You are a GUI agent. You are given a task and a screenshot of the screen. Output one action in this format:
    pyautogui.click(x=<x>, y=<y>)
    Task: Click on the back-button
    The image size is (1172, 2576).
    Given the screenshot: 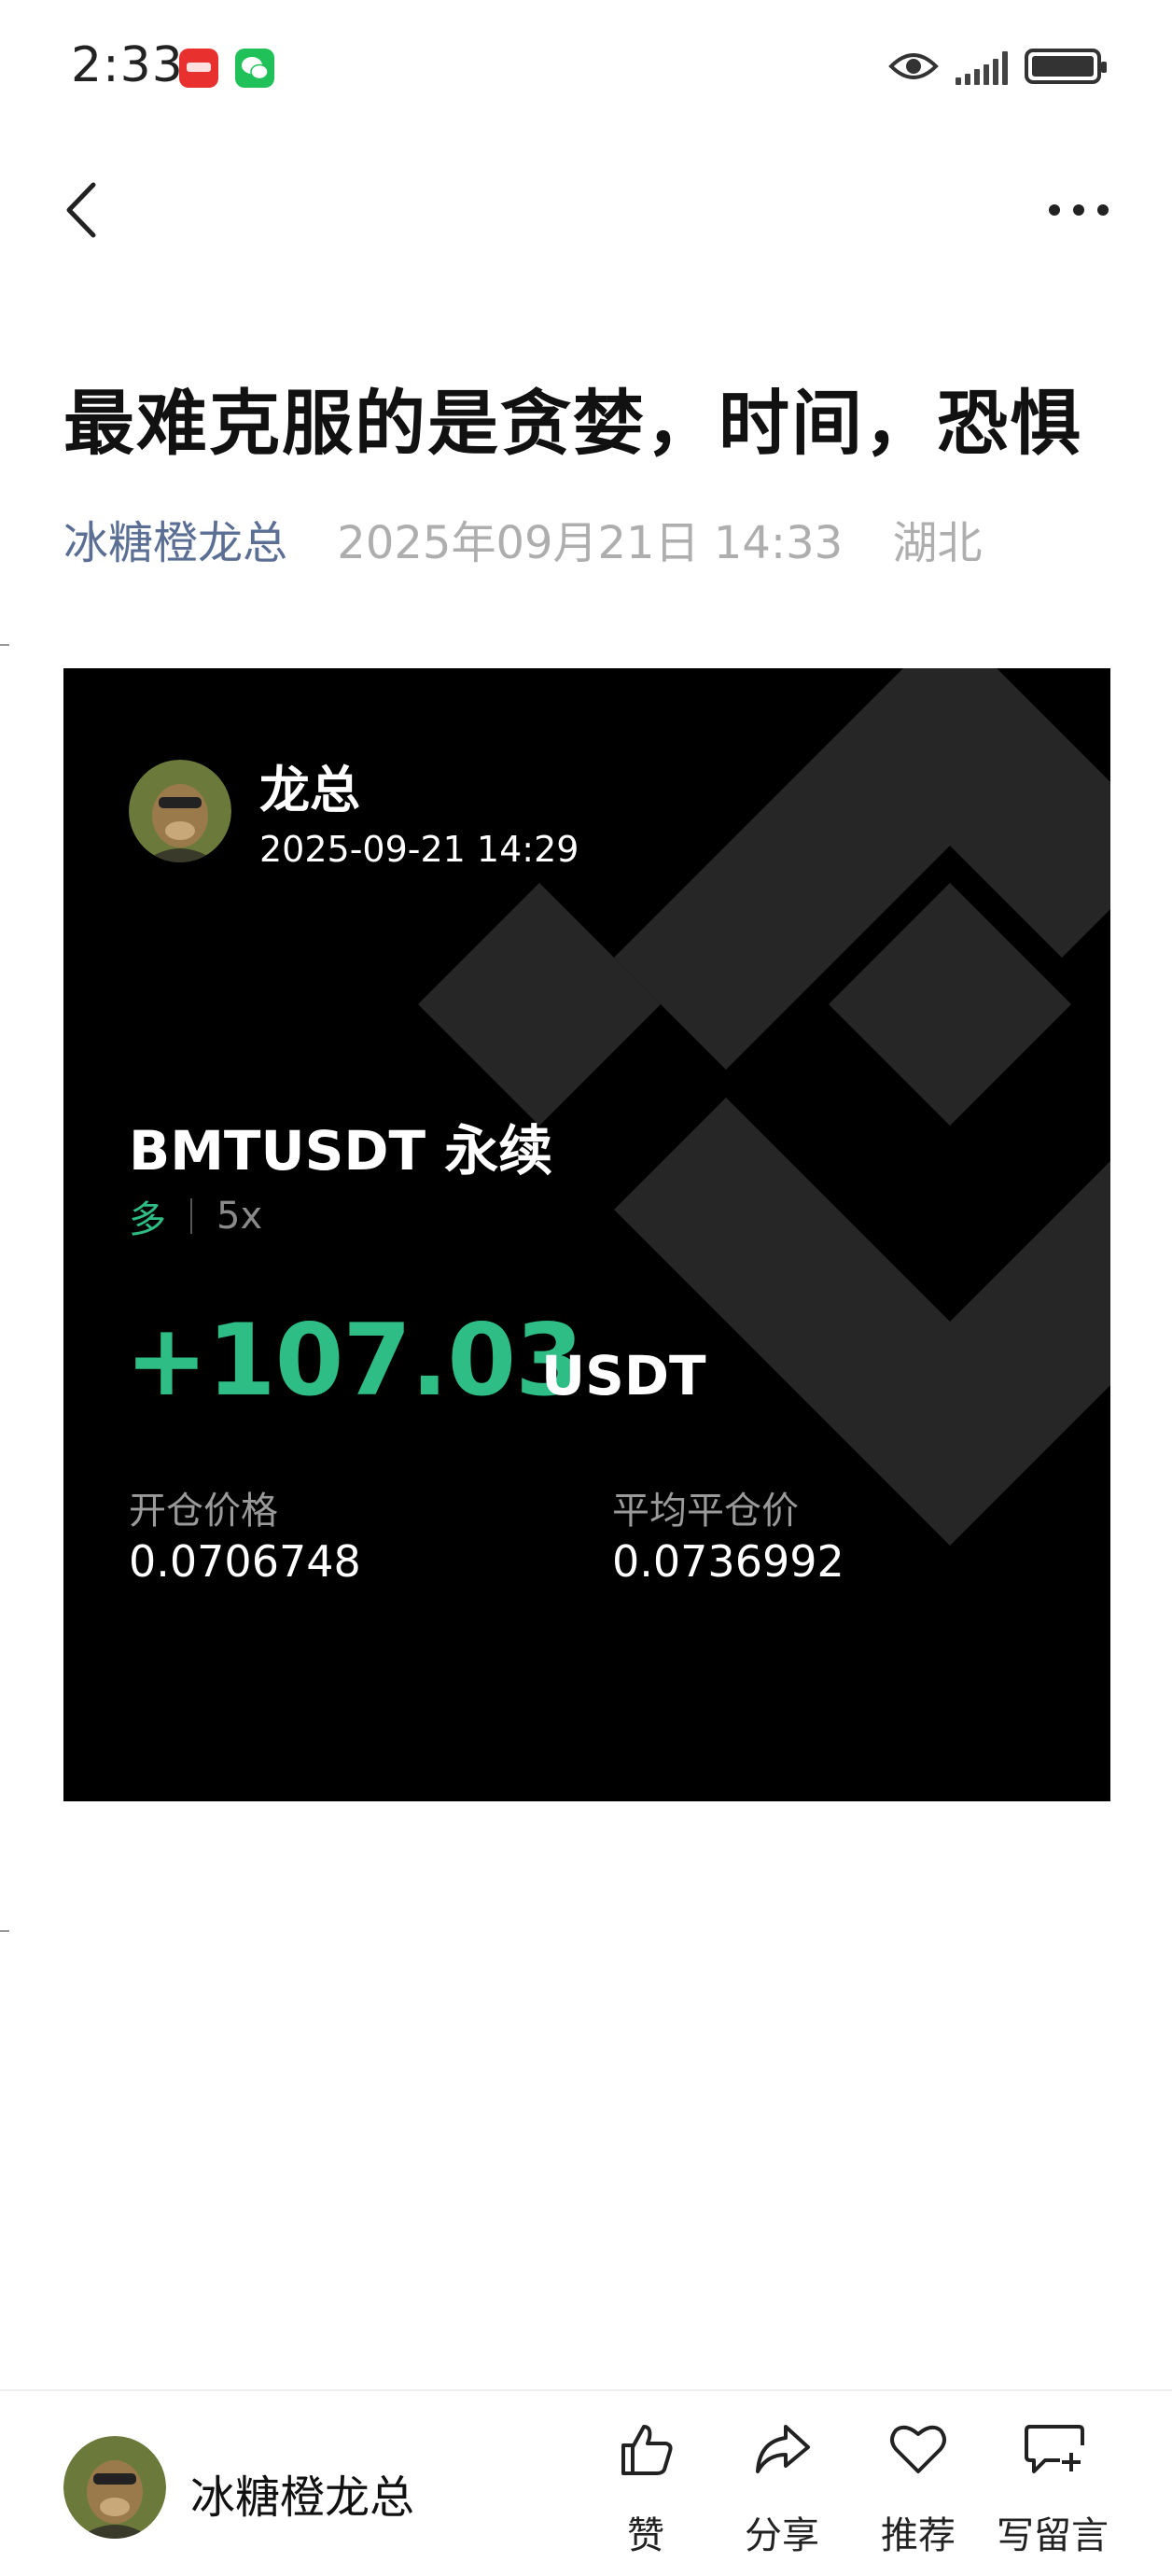 What is the action you would take?
    pyautogui.click(x=84, y=210)
    